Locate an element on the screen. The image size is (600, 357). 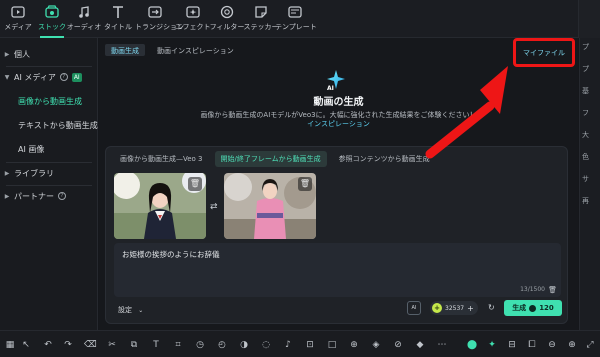
generate-button: 生成 120 is located at coordinates (533, 308).